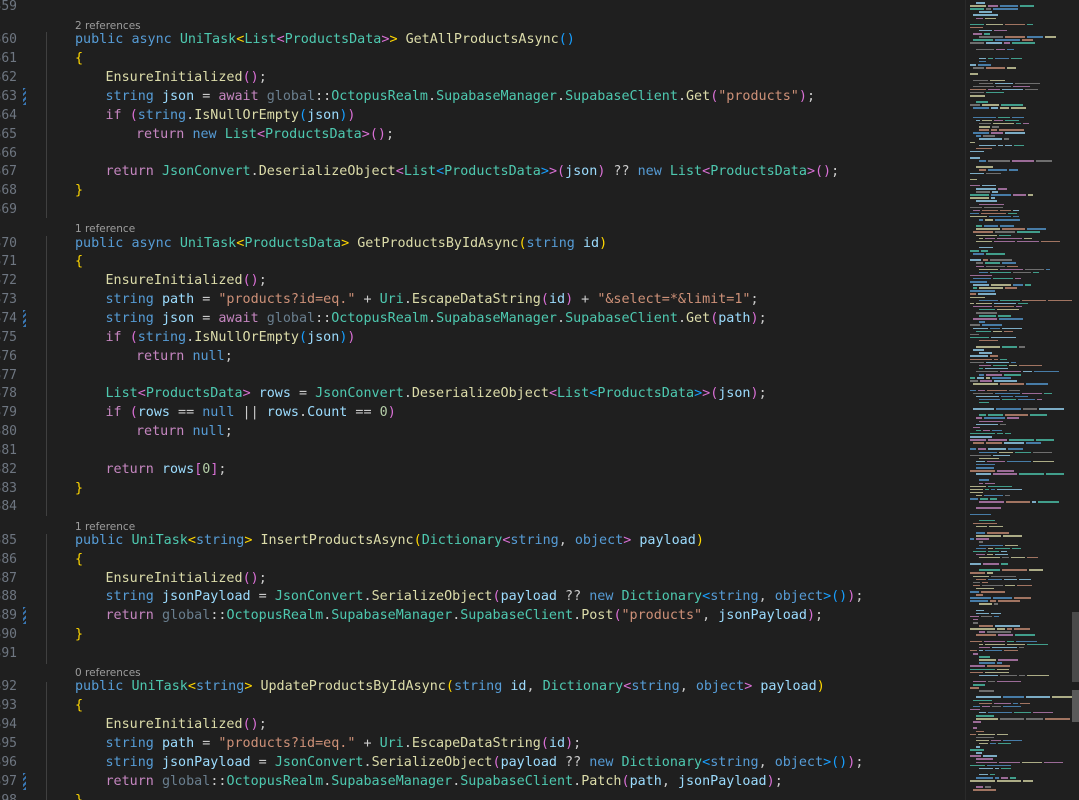  I want to click on code-line: 365 return new List<ProductsData>();, so click(482, 134).